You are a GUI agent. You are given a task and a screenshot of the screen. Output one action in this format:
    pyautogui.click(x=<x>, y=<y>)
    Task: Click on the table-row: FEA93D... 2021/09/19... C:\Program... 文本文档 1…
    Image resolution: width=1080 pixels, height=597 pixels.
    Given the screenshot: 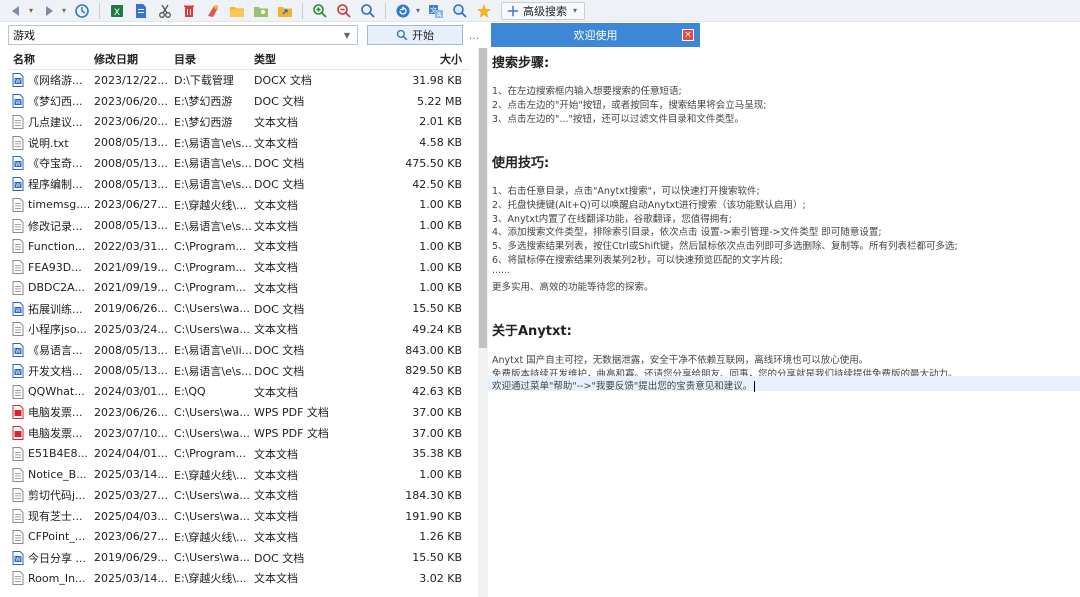 What is the action you would take?
    pyautogui.click(x=239, y=267)
    